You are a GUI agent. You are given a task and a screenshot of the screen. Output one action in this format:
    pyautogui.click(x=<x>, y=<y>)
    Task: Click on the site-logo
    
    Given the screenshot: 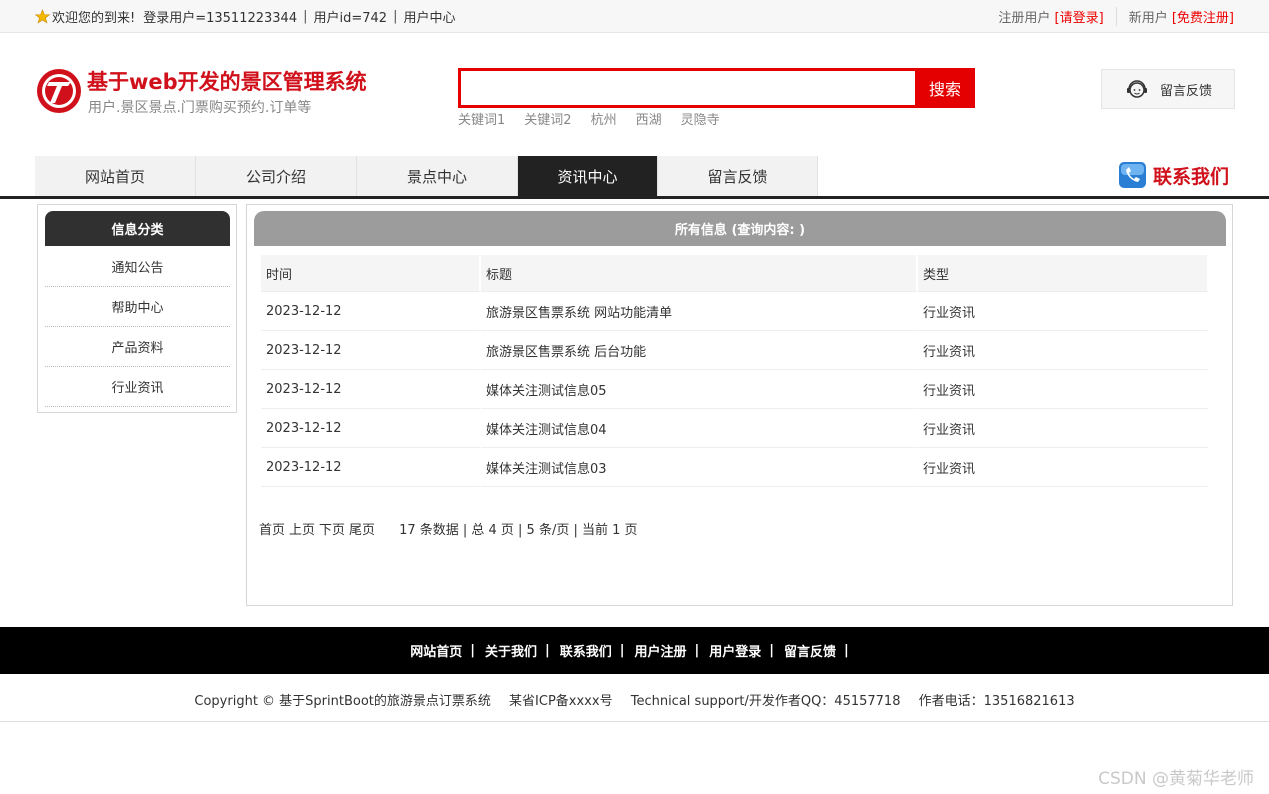 What is the action you would take?
    pyautogui.click(x=59, y=91)
    